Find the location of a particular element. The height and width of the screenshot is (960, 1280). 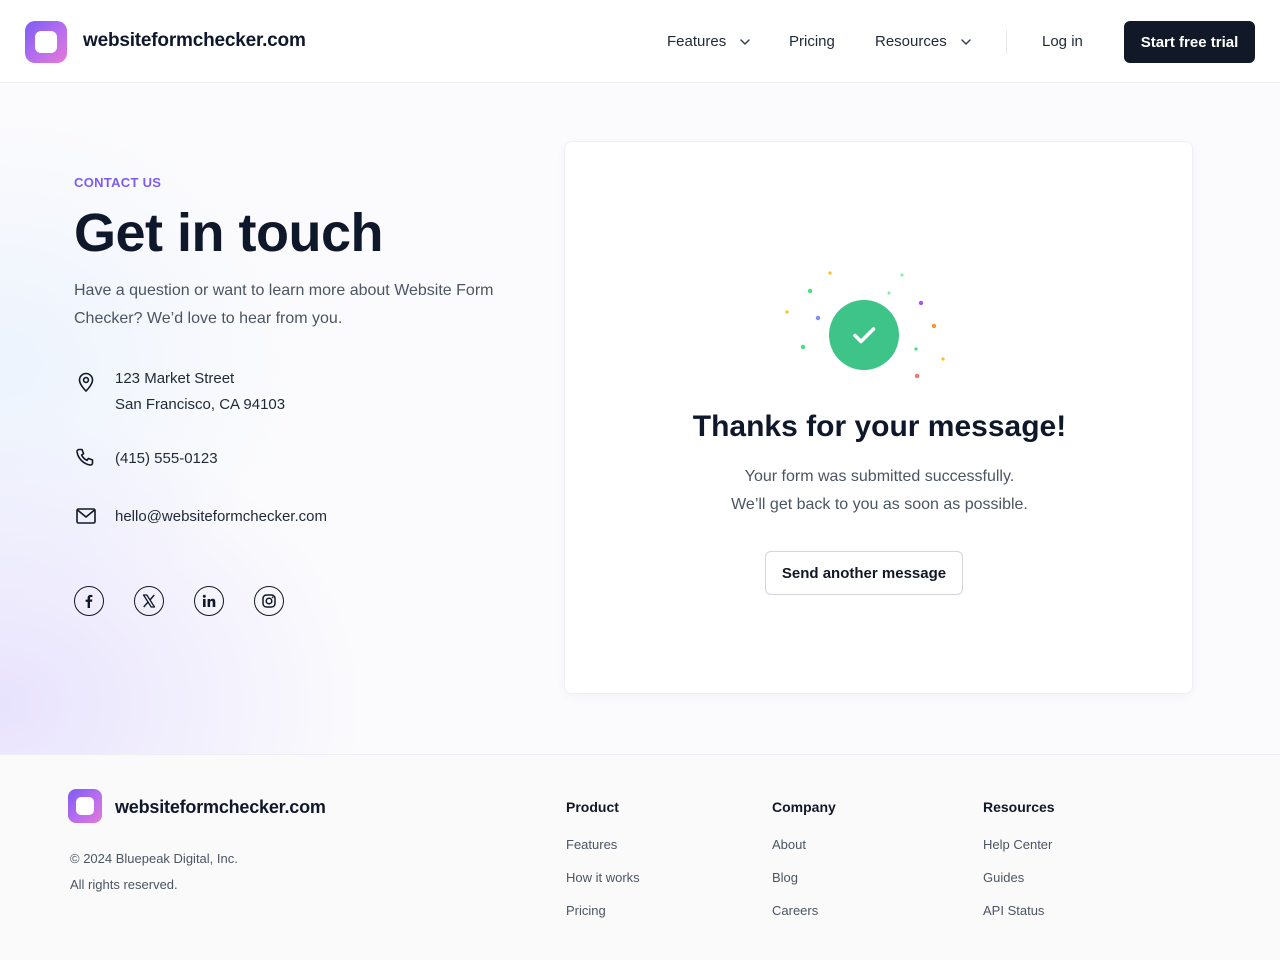

phone-row: (415) 555-0123 is located at coordinates (146, 459).